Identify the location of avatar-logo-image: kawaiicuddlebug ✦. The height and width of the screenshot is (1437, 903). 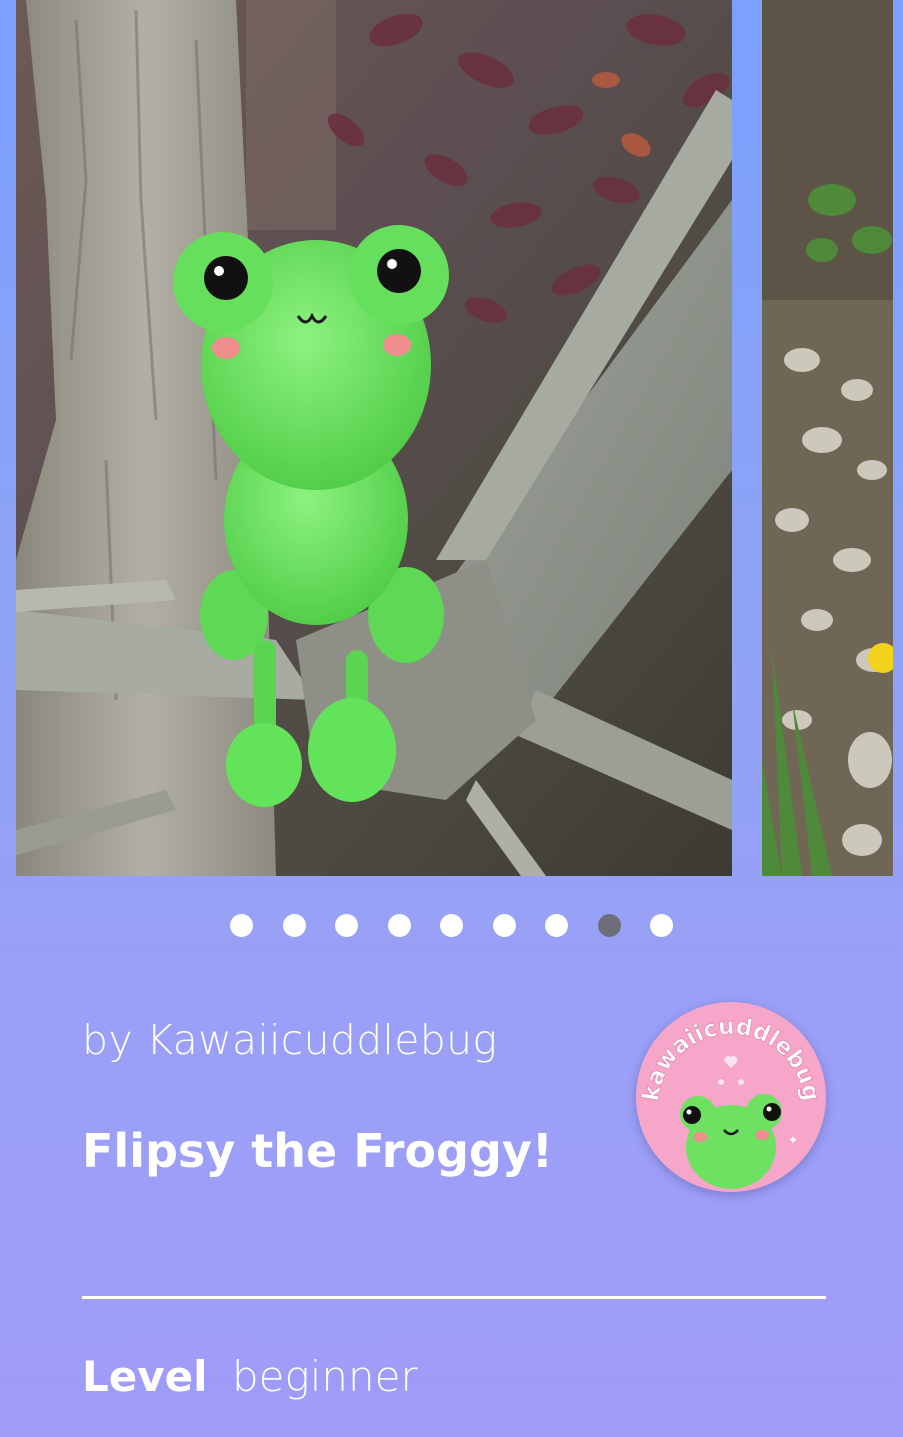
(731, 1097).